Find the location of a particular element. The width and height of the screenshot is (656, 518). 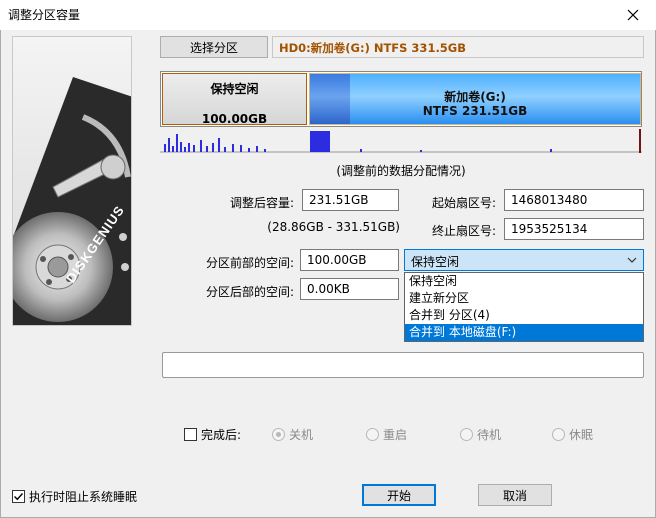

start-sector-label: 起始扇区号: is located at coordinates (463, 203).